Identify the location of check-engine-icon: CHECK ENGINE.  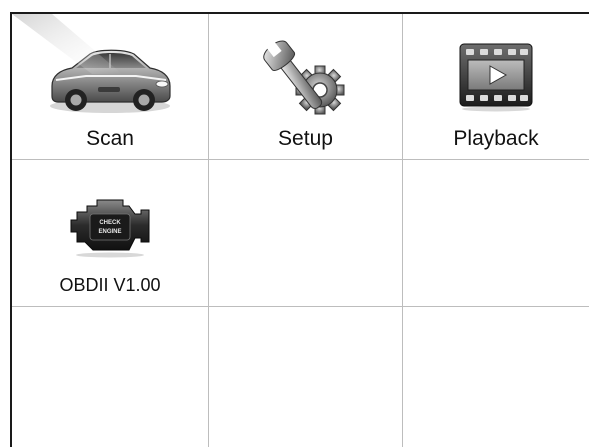
(110, 228).